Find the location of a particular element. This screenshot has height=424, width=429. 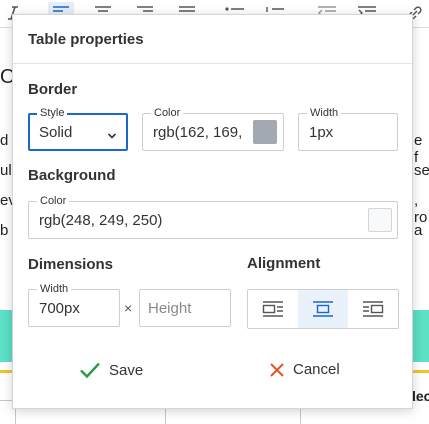

border-style-label: Style is located at coordinates (52, 113).